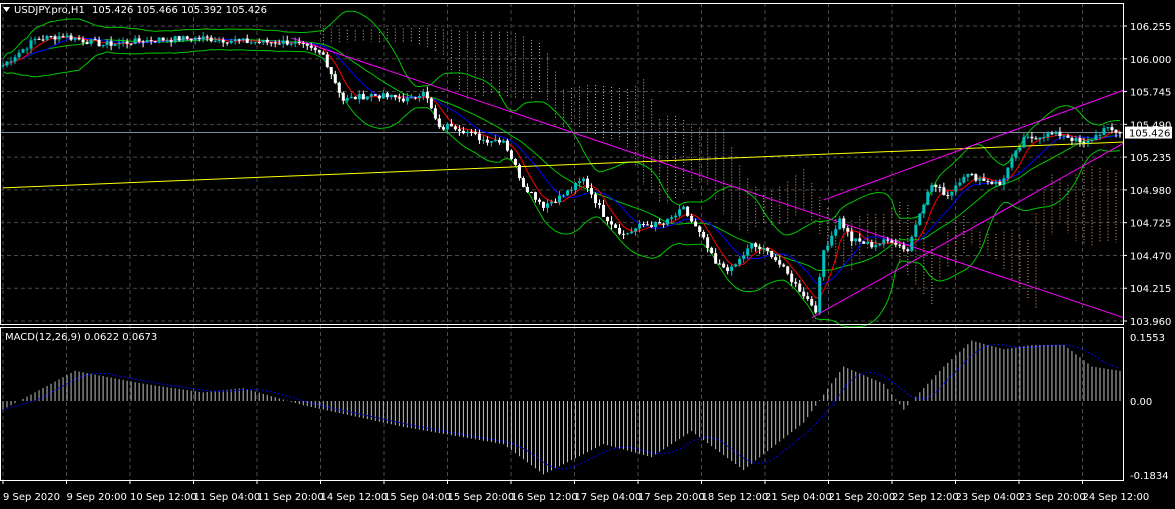 Image resolution: width=1175 pixels, height=509 pixels. What do you see at coordinates (1150, 289) in the screenshot?
I see `price-tick-label: 104.215` at bounding box center [1150, 289].